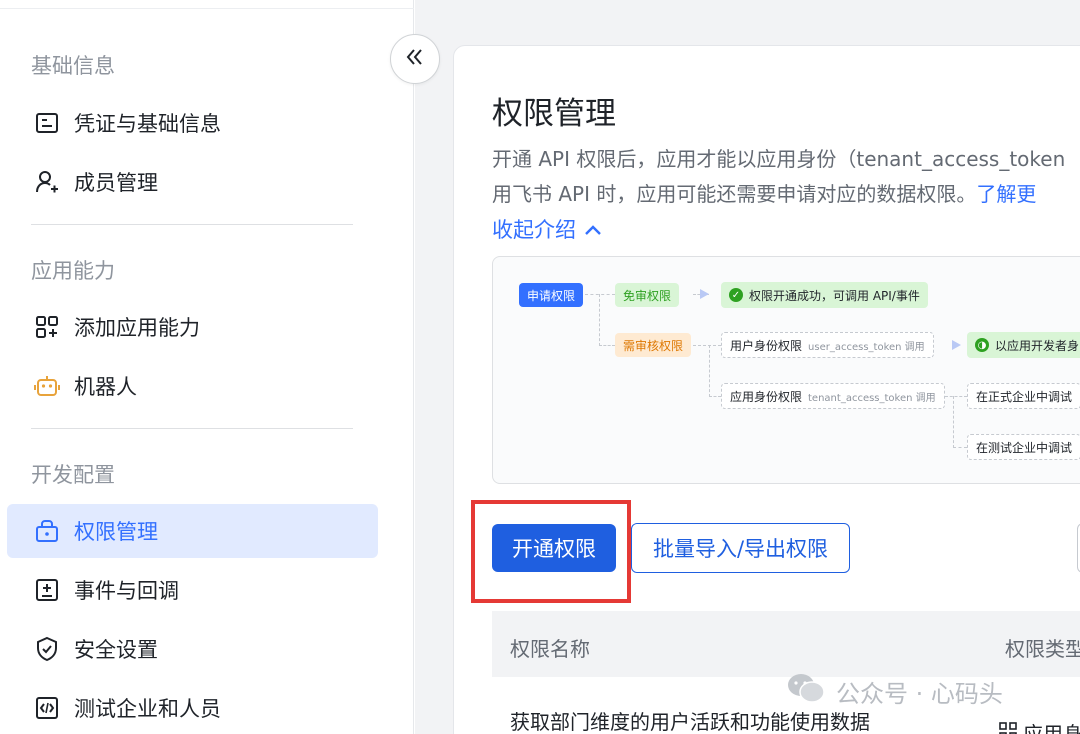  I want to click on collapse-intro-link: 收起介绍, so click(547, 229).